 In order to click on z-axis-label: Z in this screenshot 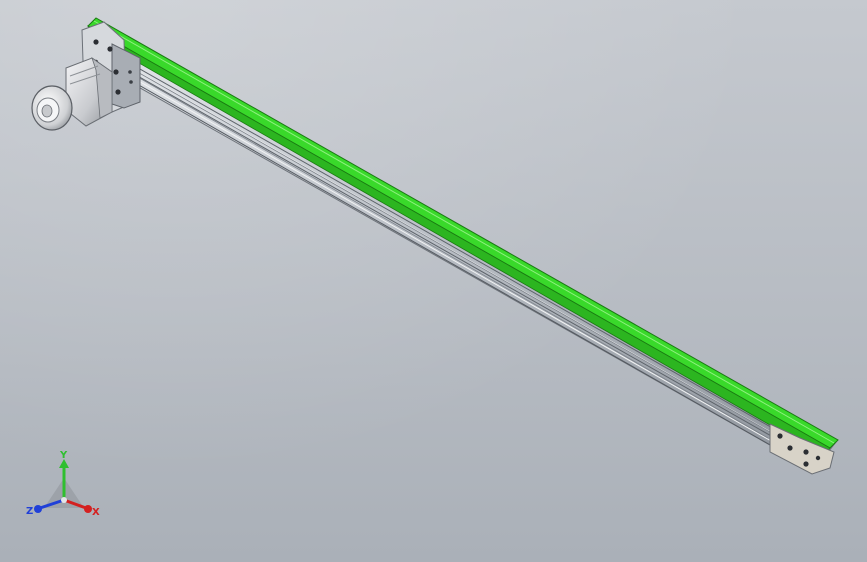, I will do `click(29, 511)`.